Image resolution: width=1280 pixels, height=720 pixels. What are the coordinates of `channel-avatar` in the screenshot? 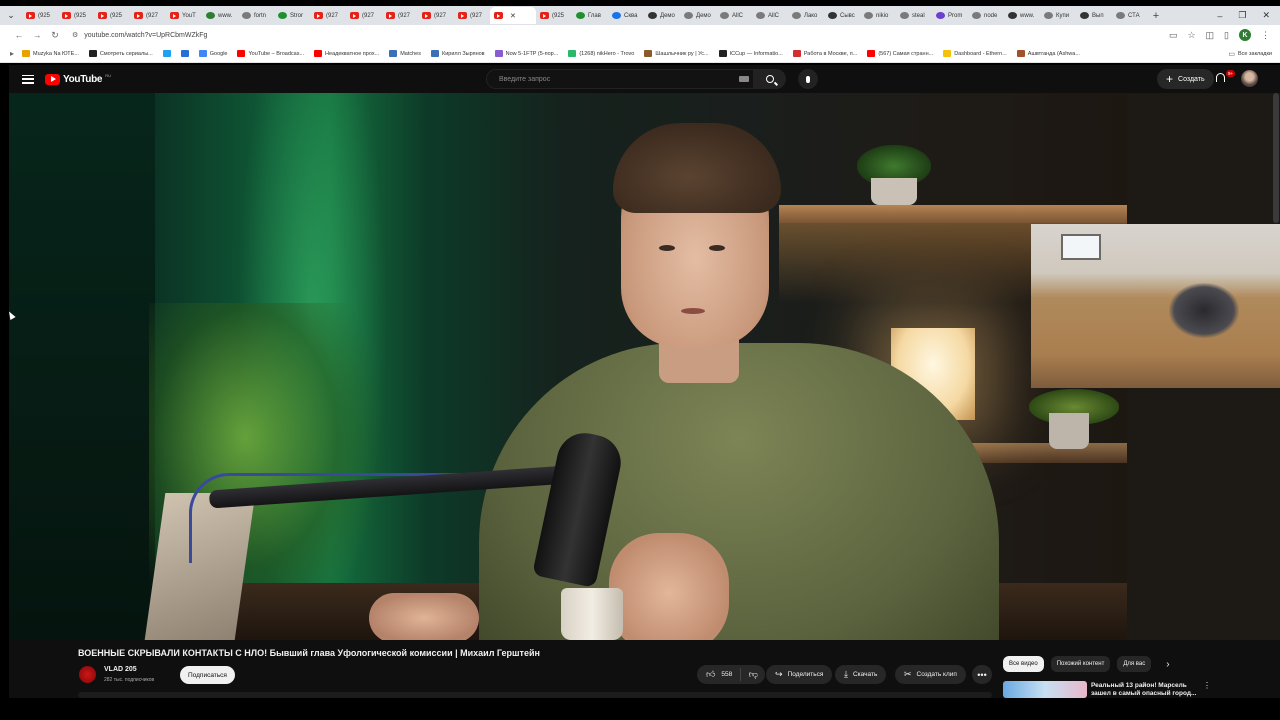 It's located at (87, 674).